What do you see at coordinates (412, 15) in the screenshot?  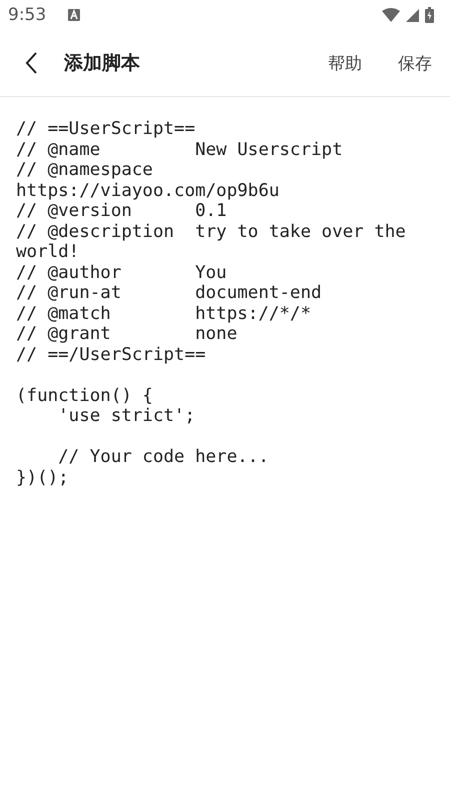 I see `signal-icon` at bounding box center [412, 15].